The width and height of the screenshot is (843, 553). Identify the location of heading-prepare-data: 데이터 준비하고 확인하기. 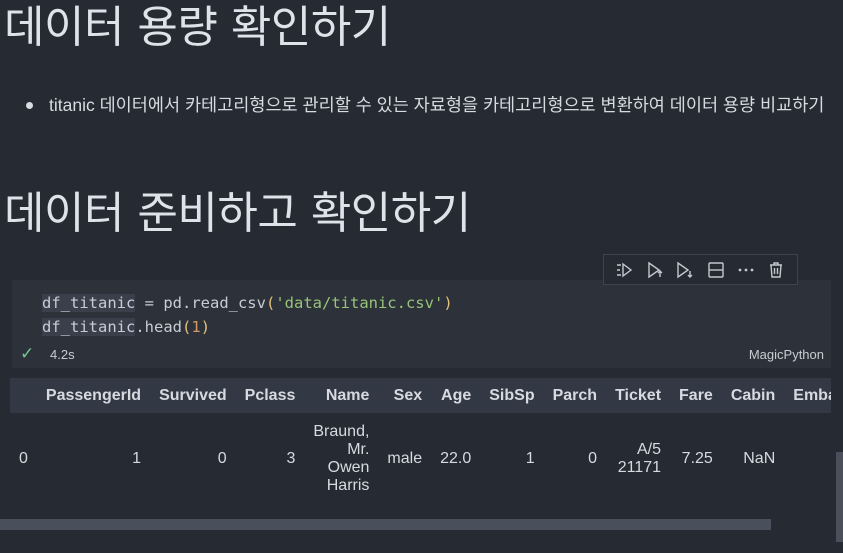
(237, 213).